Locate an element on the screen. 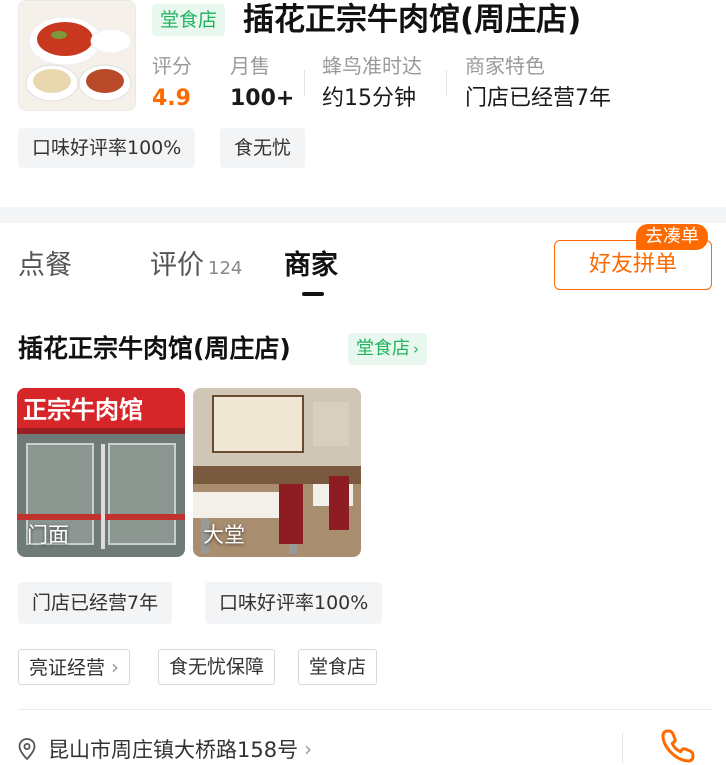 This screenshot has width=726, height=765. group-order-badge: 去凑单 is located at coordinates (672, 237).